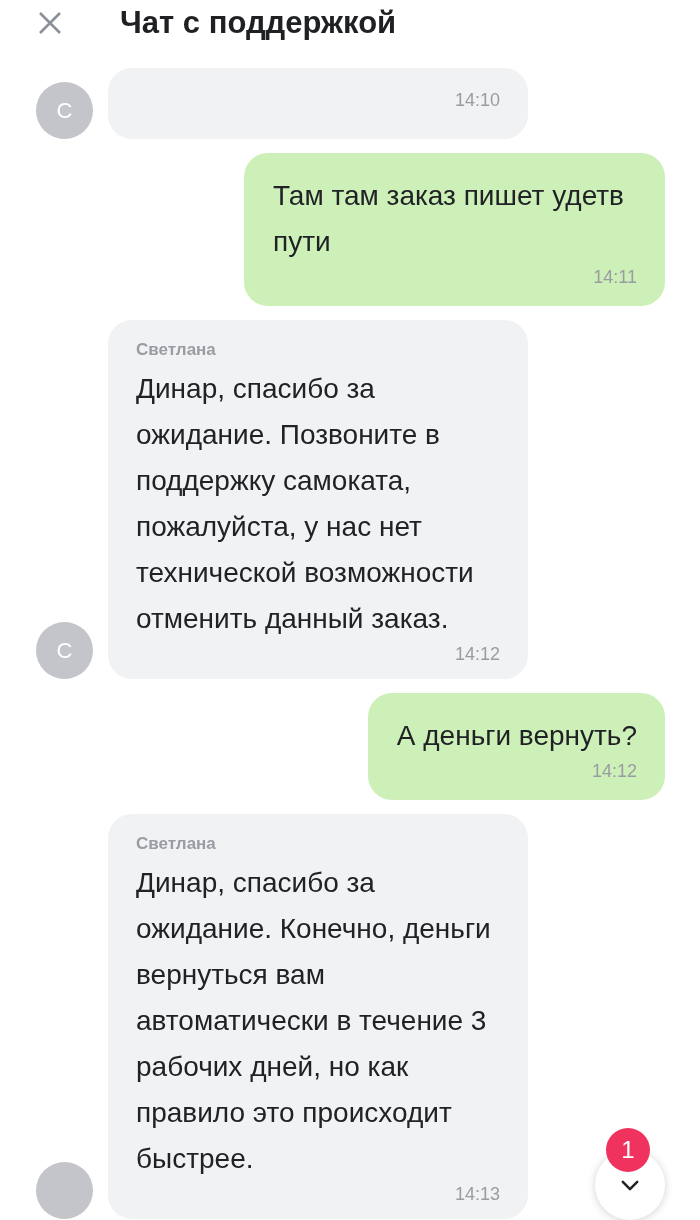  What do you see at coordinates (50, 23) in the screenshot?
I see `close-icon` at bounding box center [50, 23].